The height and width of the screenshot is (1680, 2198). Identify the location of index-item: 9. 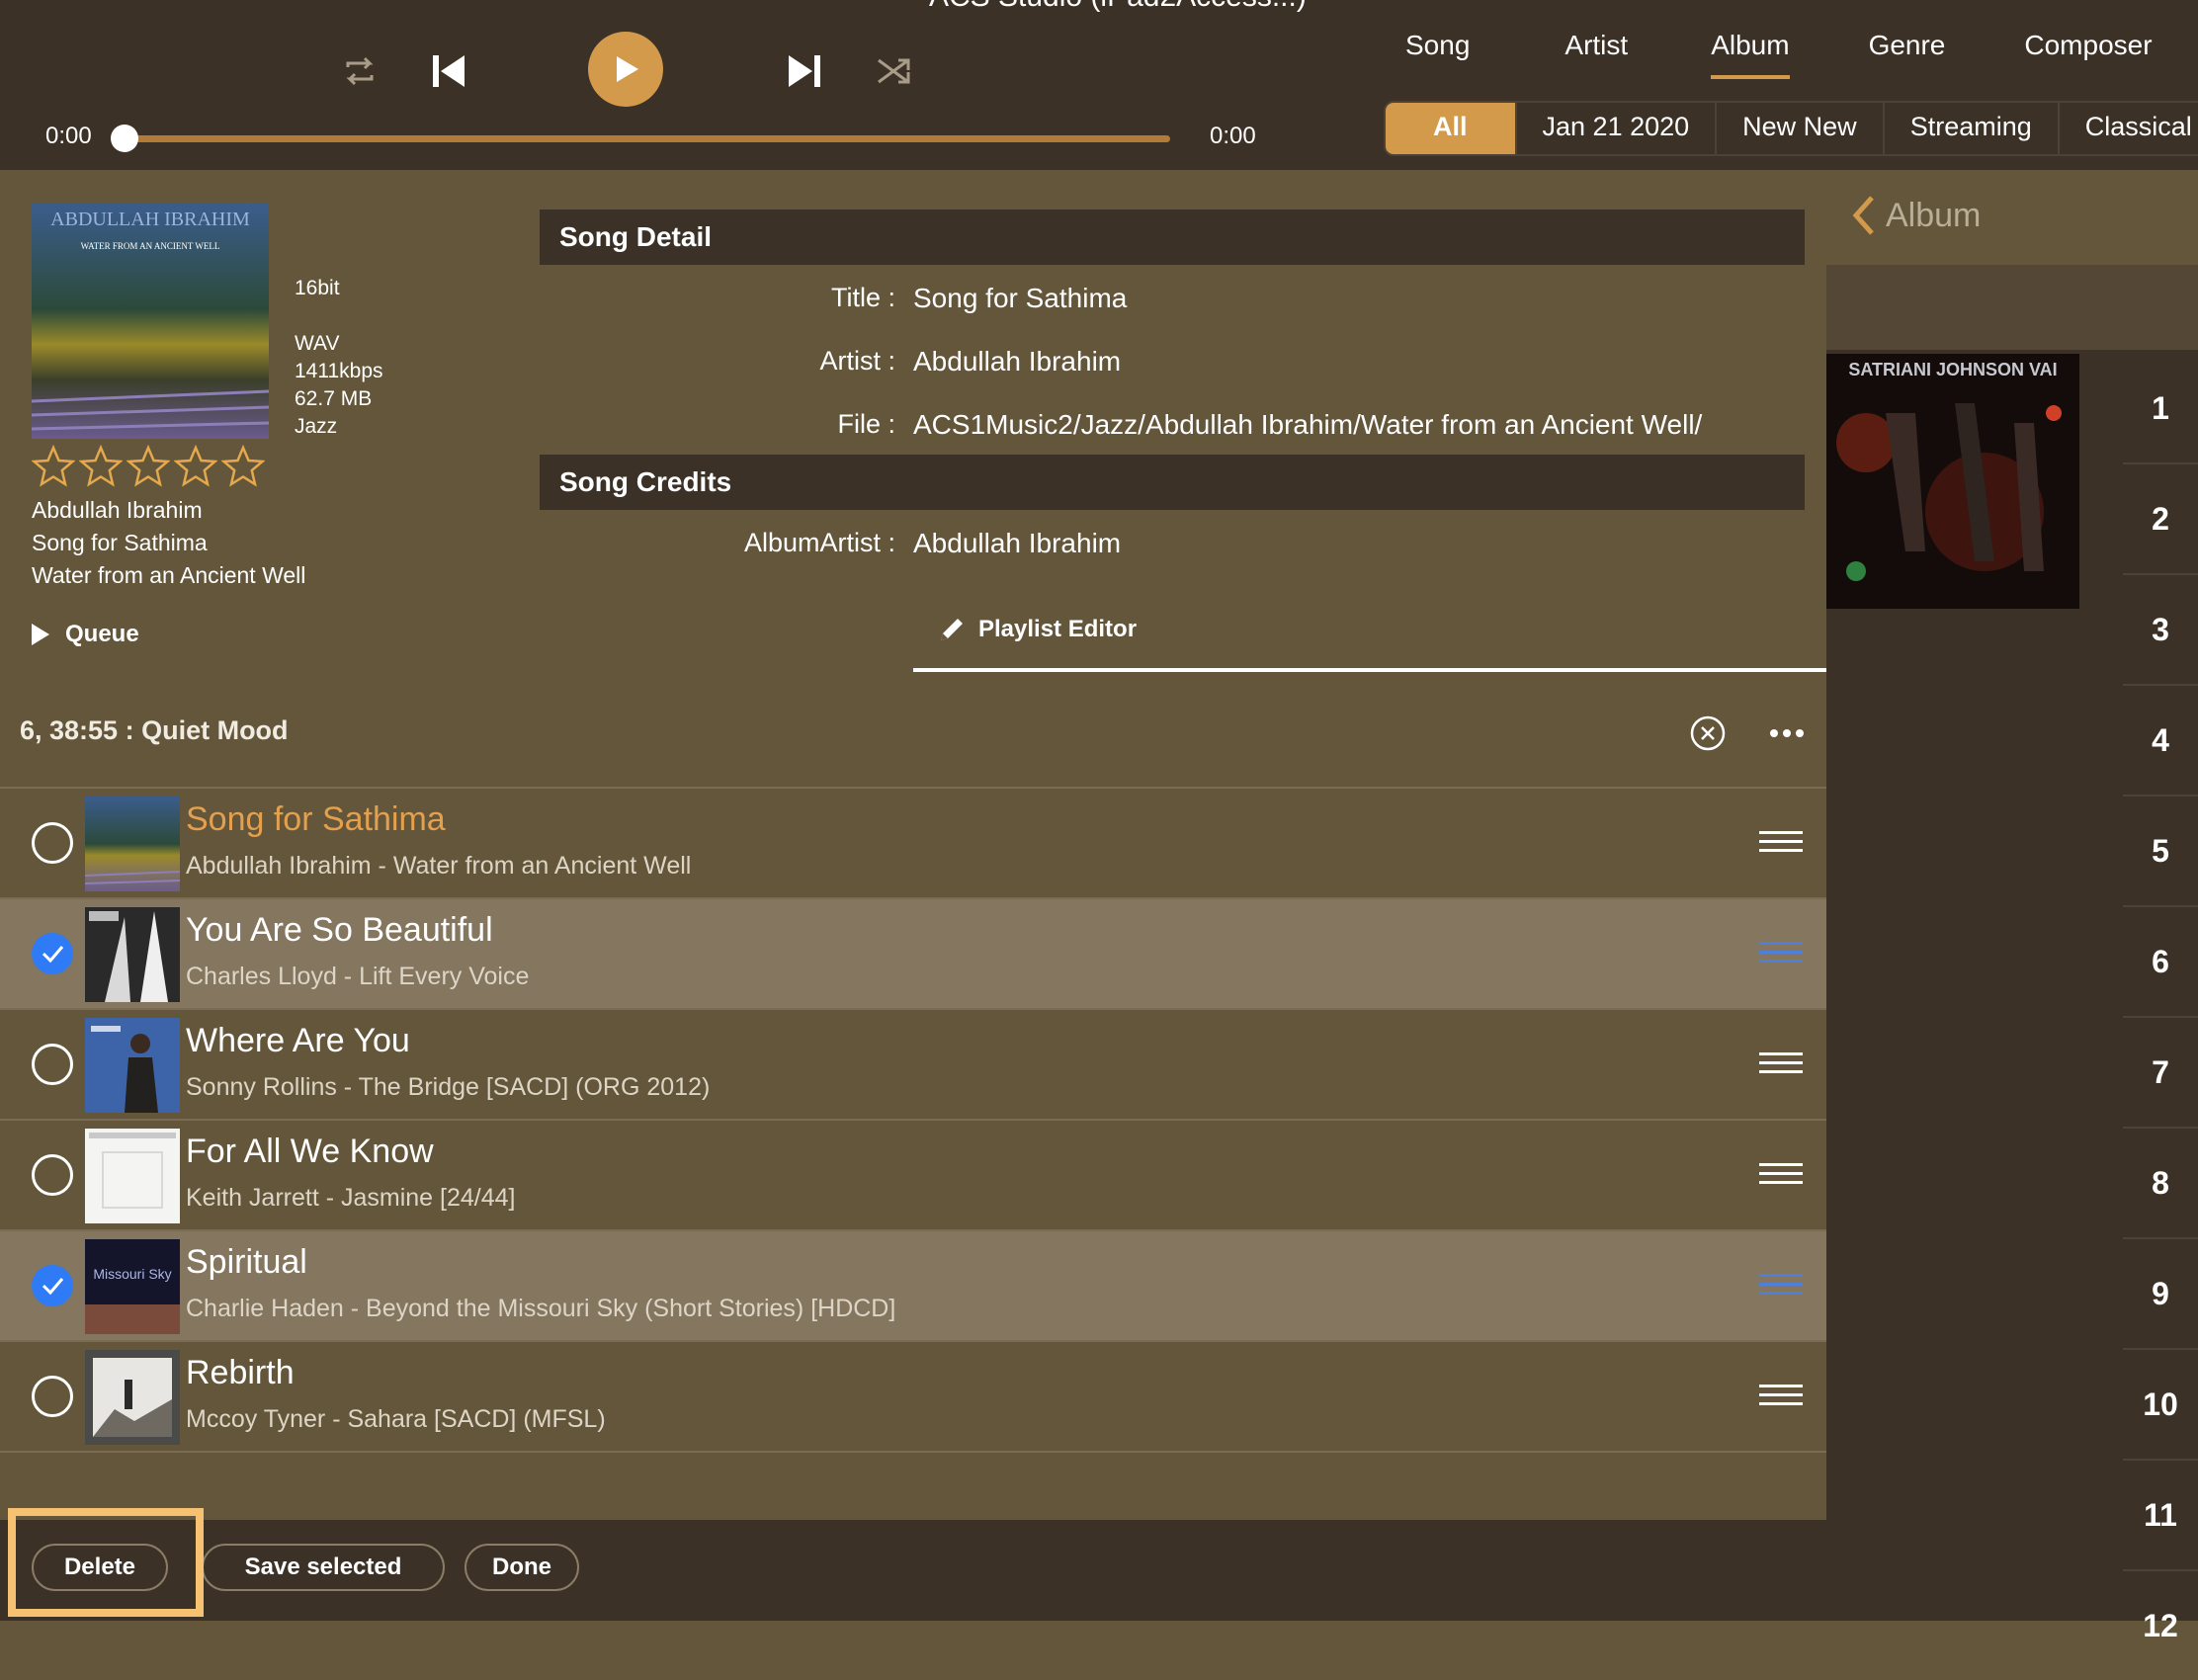
(2160, 1292).